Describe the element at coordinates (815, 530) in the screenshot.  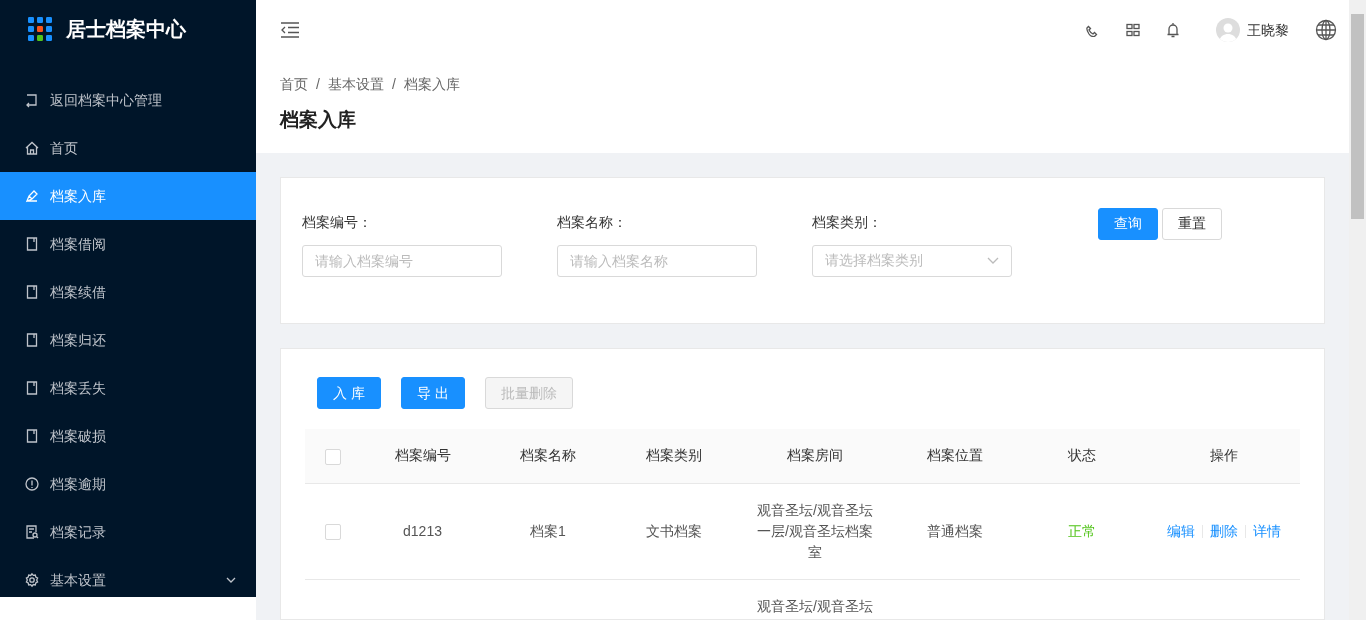
I see `table-cell: 观音圣坛/观音圣坛一层/观音圣坛档案室` at that location.